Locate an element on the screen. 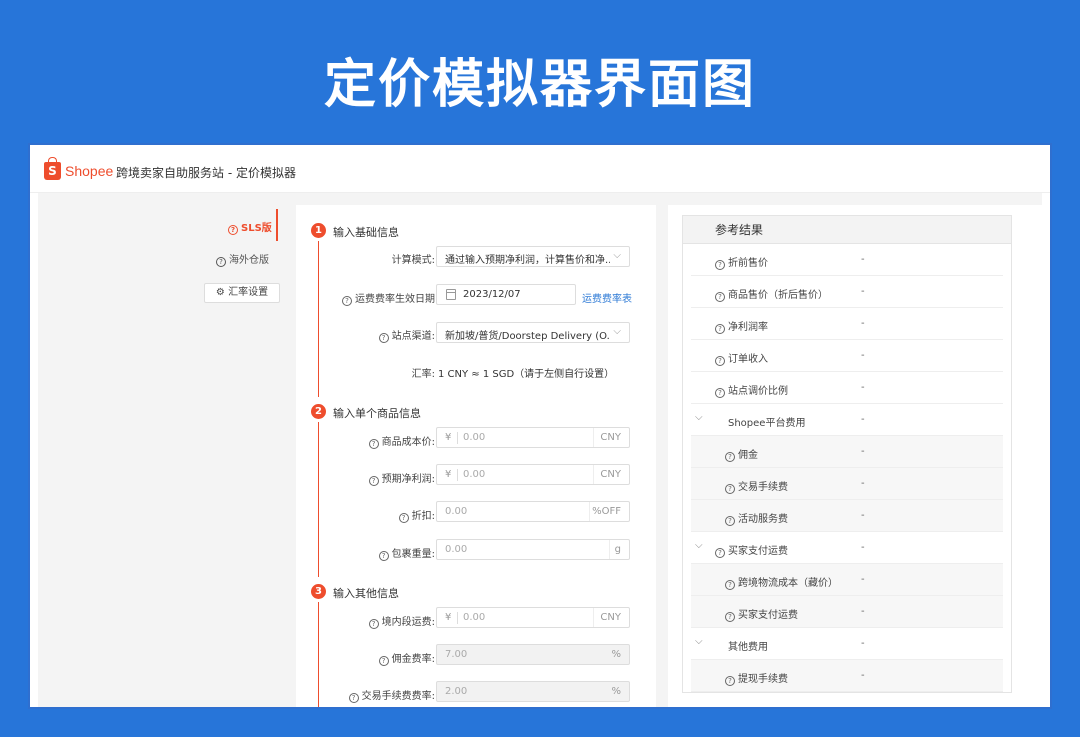 This screenshot has width=1080, height=737. profit-label: ? 预期净利润: is located at coordinates (372, 478).